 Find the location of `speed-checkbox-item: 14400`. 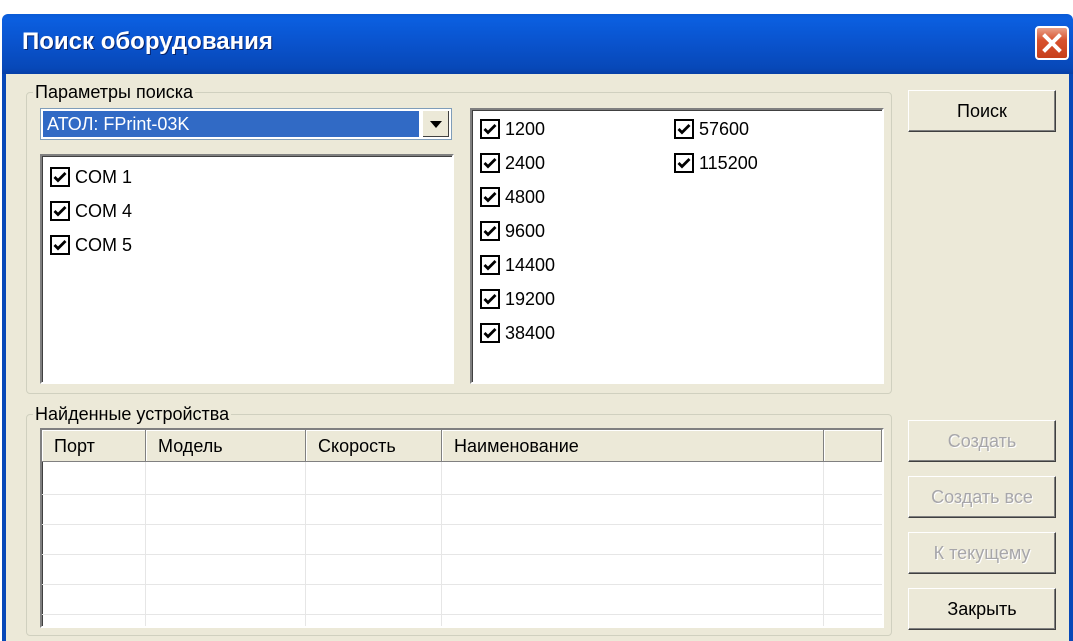

speed-checkbox-item: 14400 is located at coordinates (517, 265).